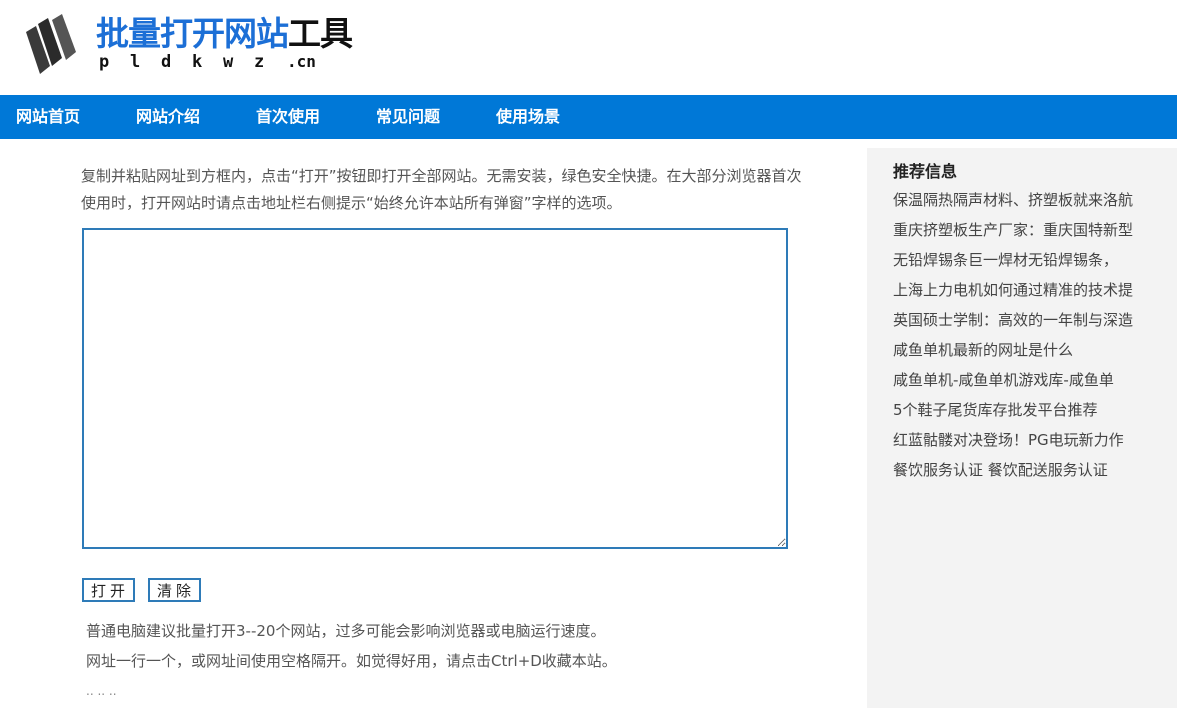 The image size is (1177, 708). What do you see at coordinates (168, 117) in the screenshot?
I see `nav-item-about: 网站介绍` at bounding box center [168, 117].